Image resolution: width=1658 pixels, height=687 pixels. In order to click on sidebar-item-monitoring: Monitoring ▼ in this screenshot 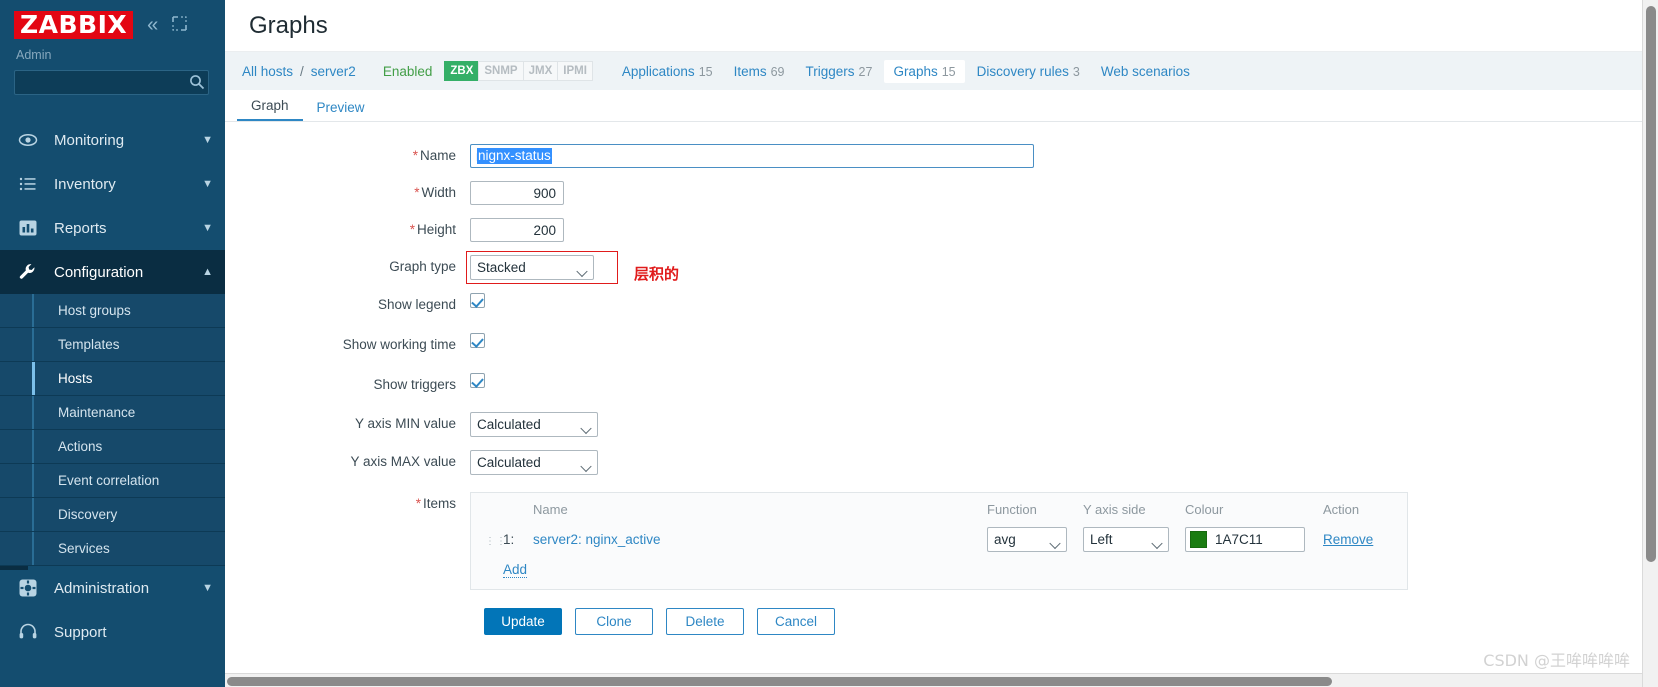, I will do `click(112, 140)`.